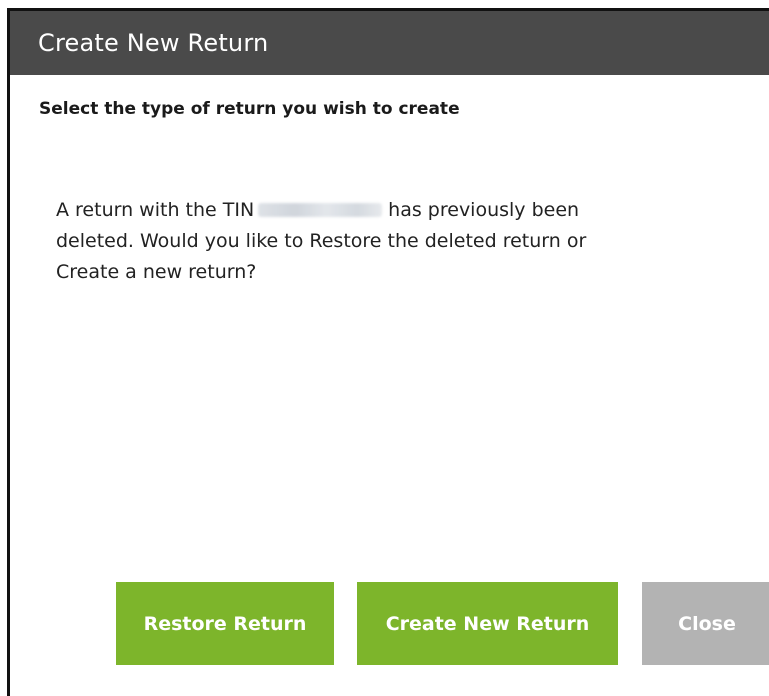 This screenshot has height=696, width=769. Describe the element at coordinates (487, 623) in the screenshot. I see `create-new-return-button: Create New Return` at that location.